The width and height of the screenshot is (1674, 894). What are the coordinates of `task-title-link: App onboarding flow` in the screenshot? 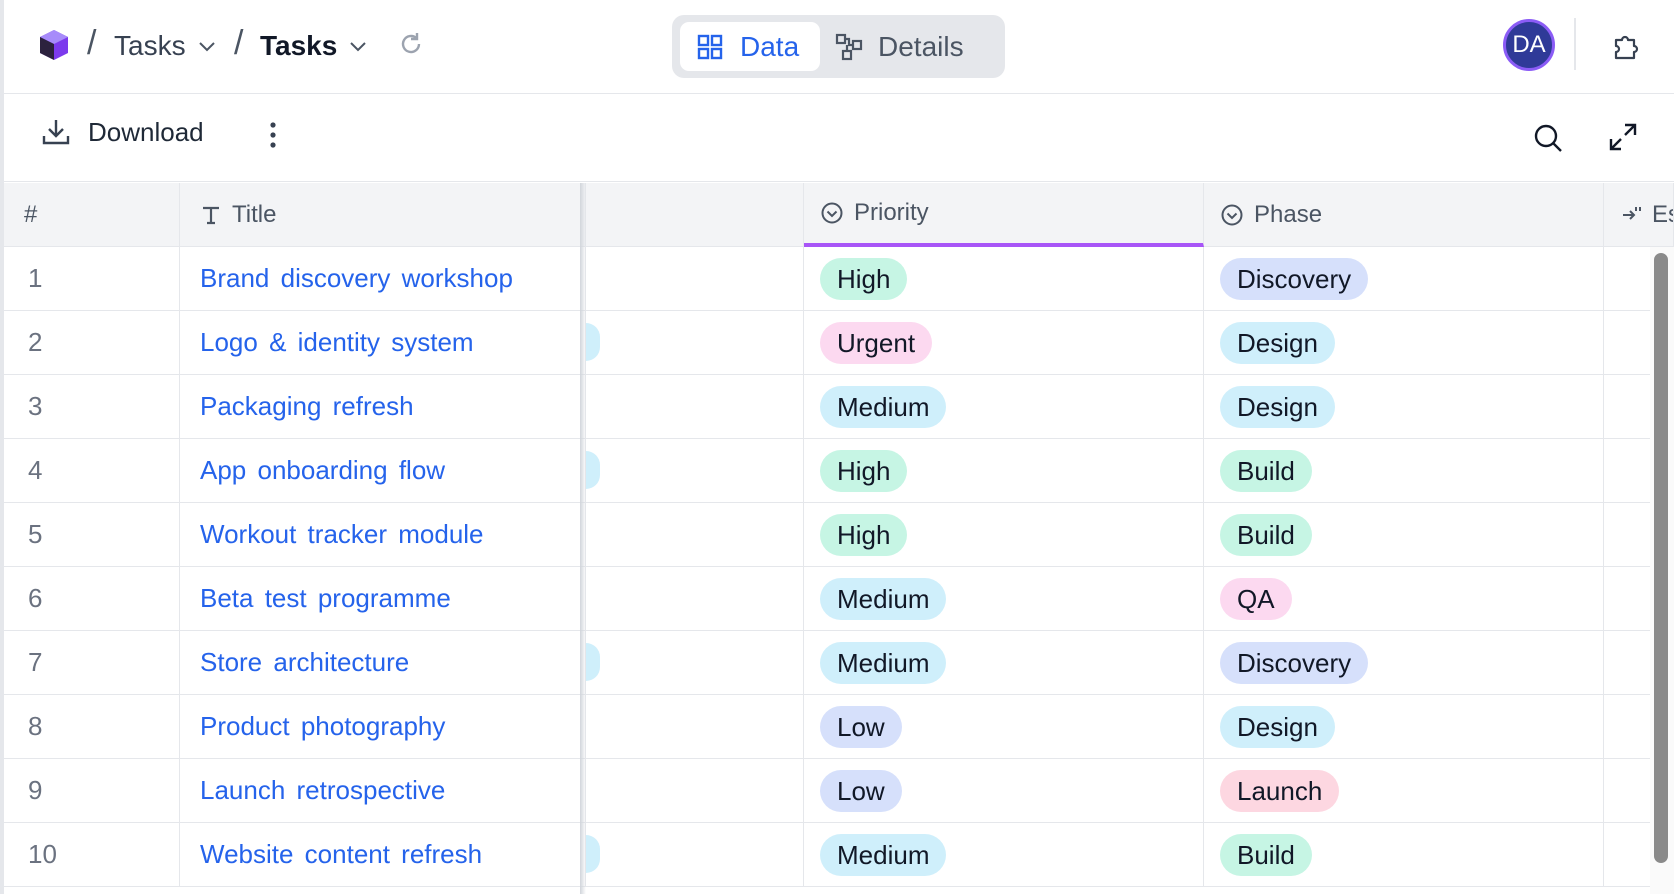 It's located at (383, 470).